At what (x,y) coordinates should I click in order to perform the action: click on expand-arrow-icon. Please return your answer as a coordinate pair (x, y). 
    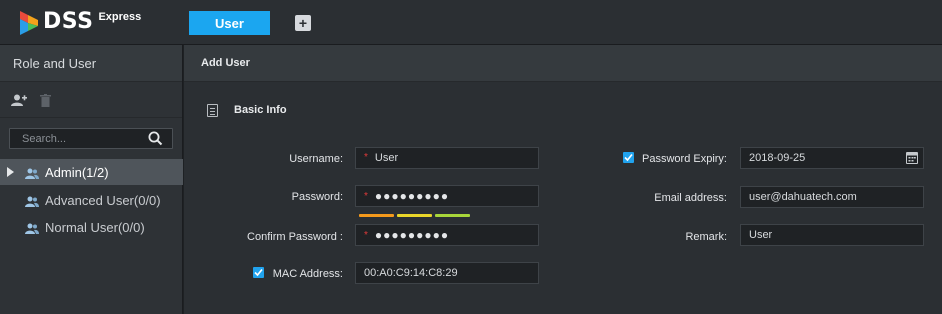
    Looking at the image, I should click on (10, 172).